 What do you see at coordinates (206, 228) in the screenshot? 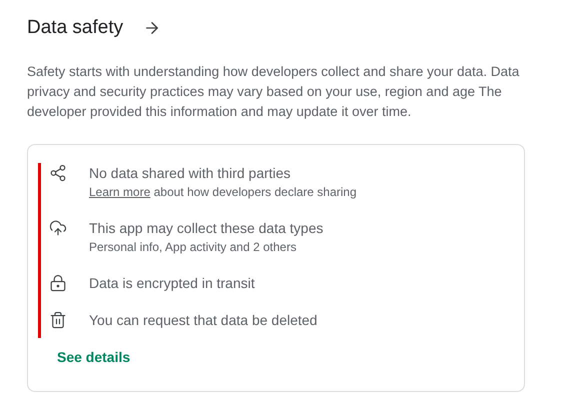
I see `item-title: This app may collect these data types` at bounding box center [206, 228].